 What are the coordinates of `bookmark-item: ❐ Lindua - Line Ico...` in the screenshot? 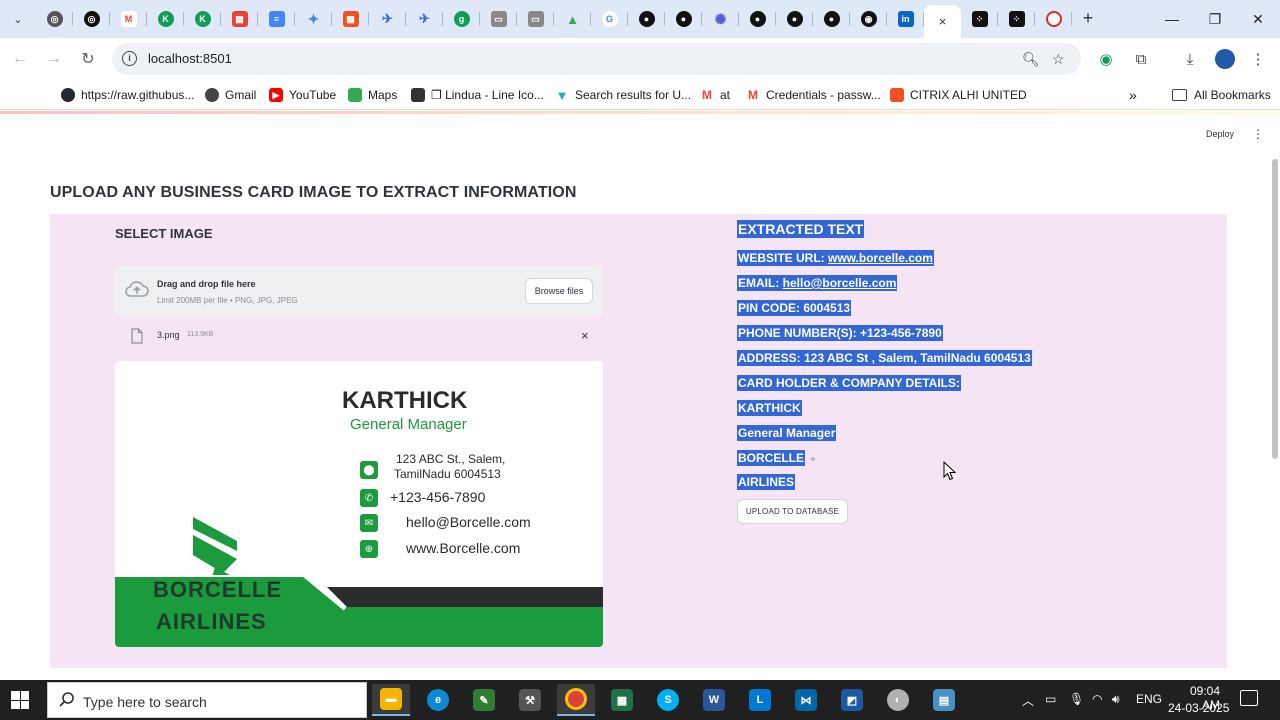 It's located at (477, 95).